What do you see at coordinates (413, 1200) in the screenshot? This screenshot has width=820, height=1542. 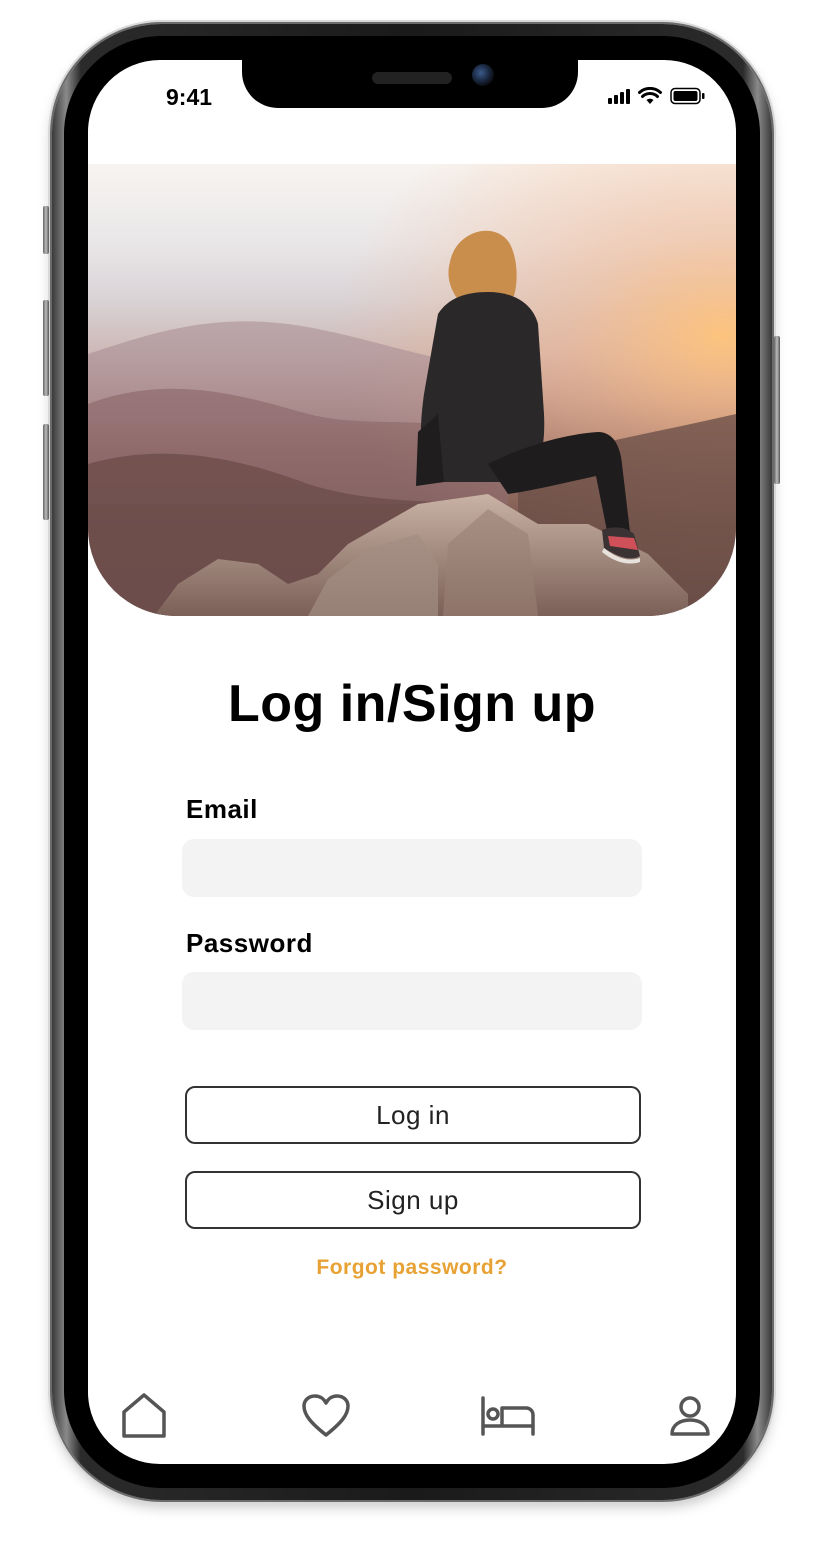 I see `signup-button: Sign up` at bounding box center [413, 1200].